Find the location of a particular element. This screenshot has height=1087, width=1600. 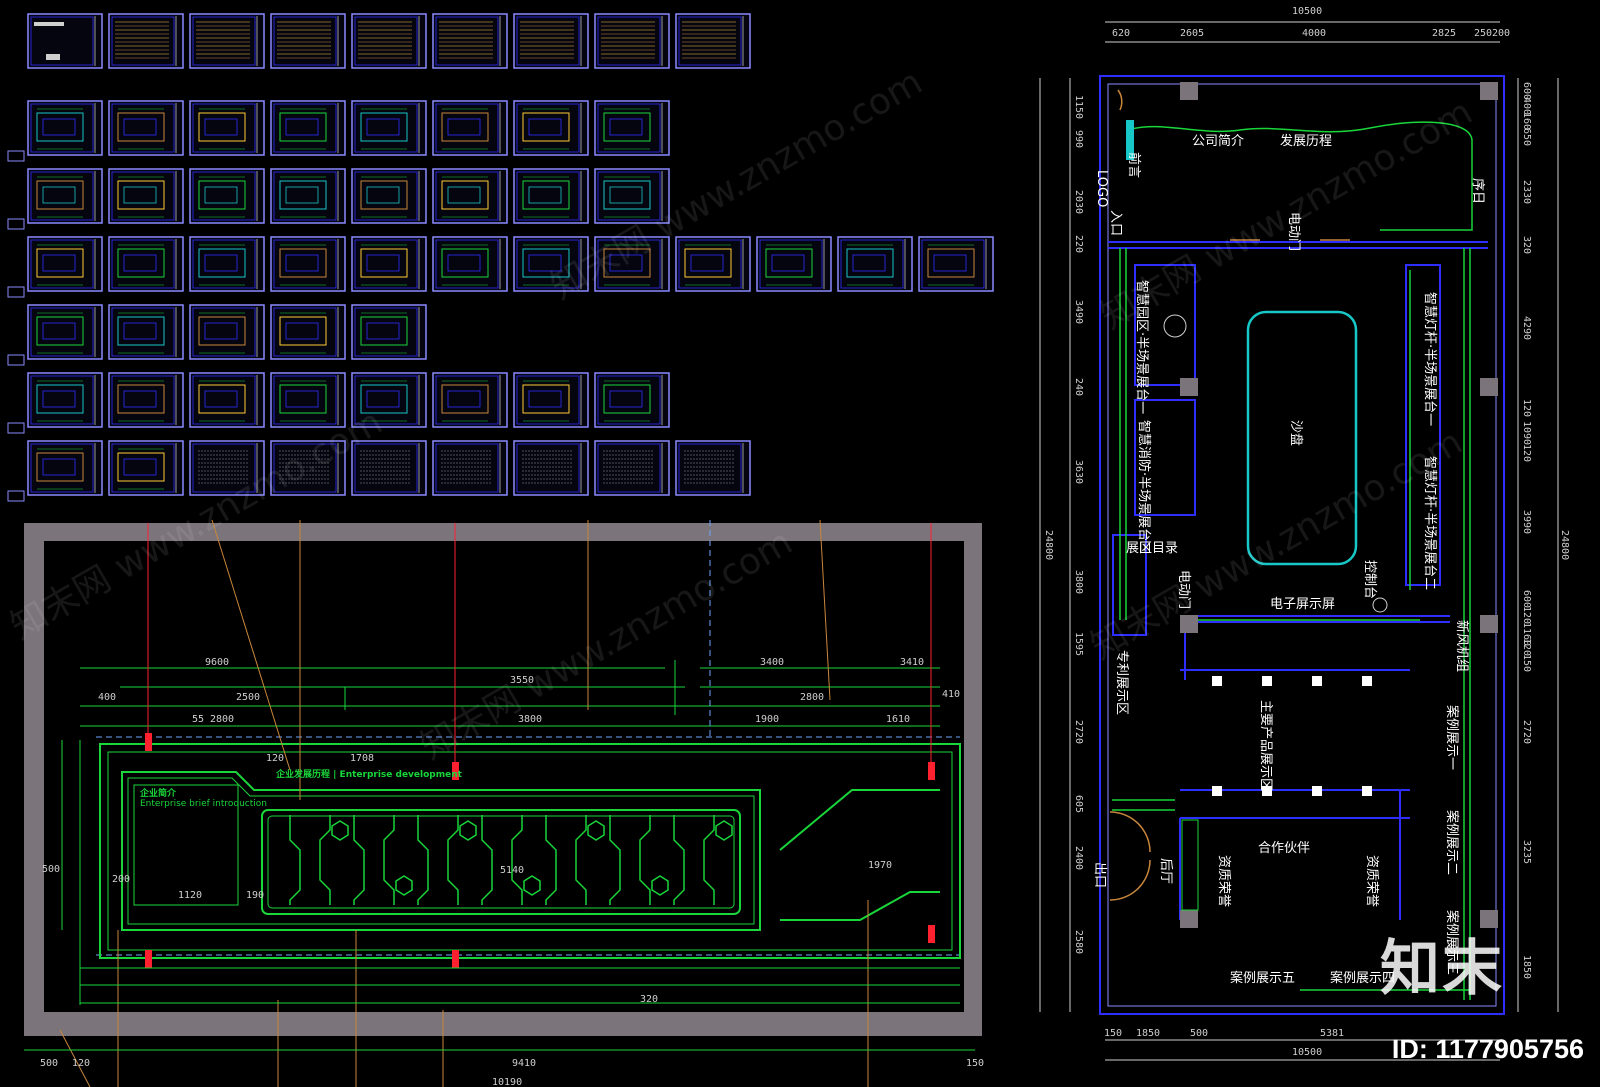

label-logo: LOGO is located at coordinates (1101, 188).